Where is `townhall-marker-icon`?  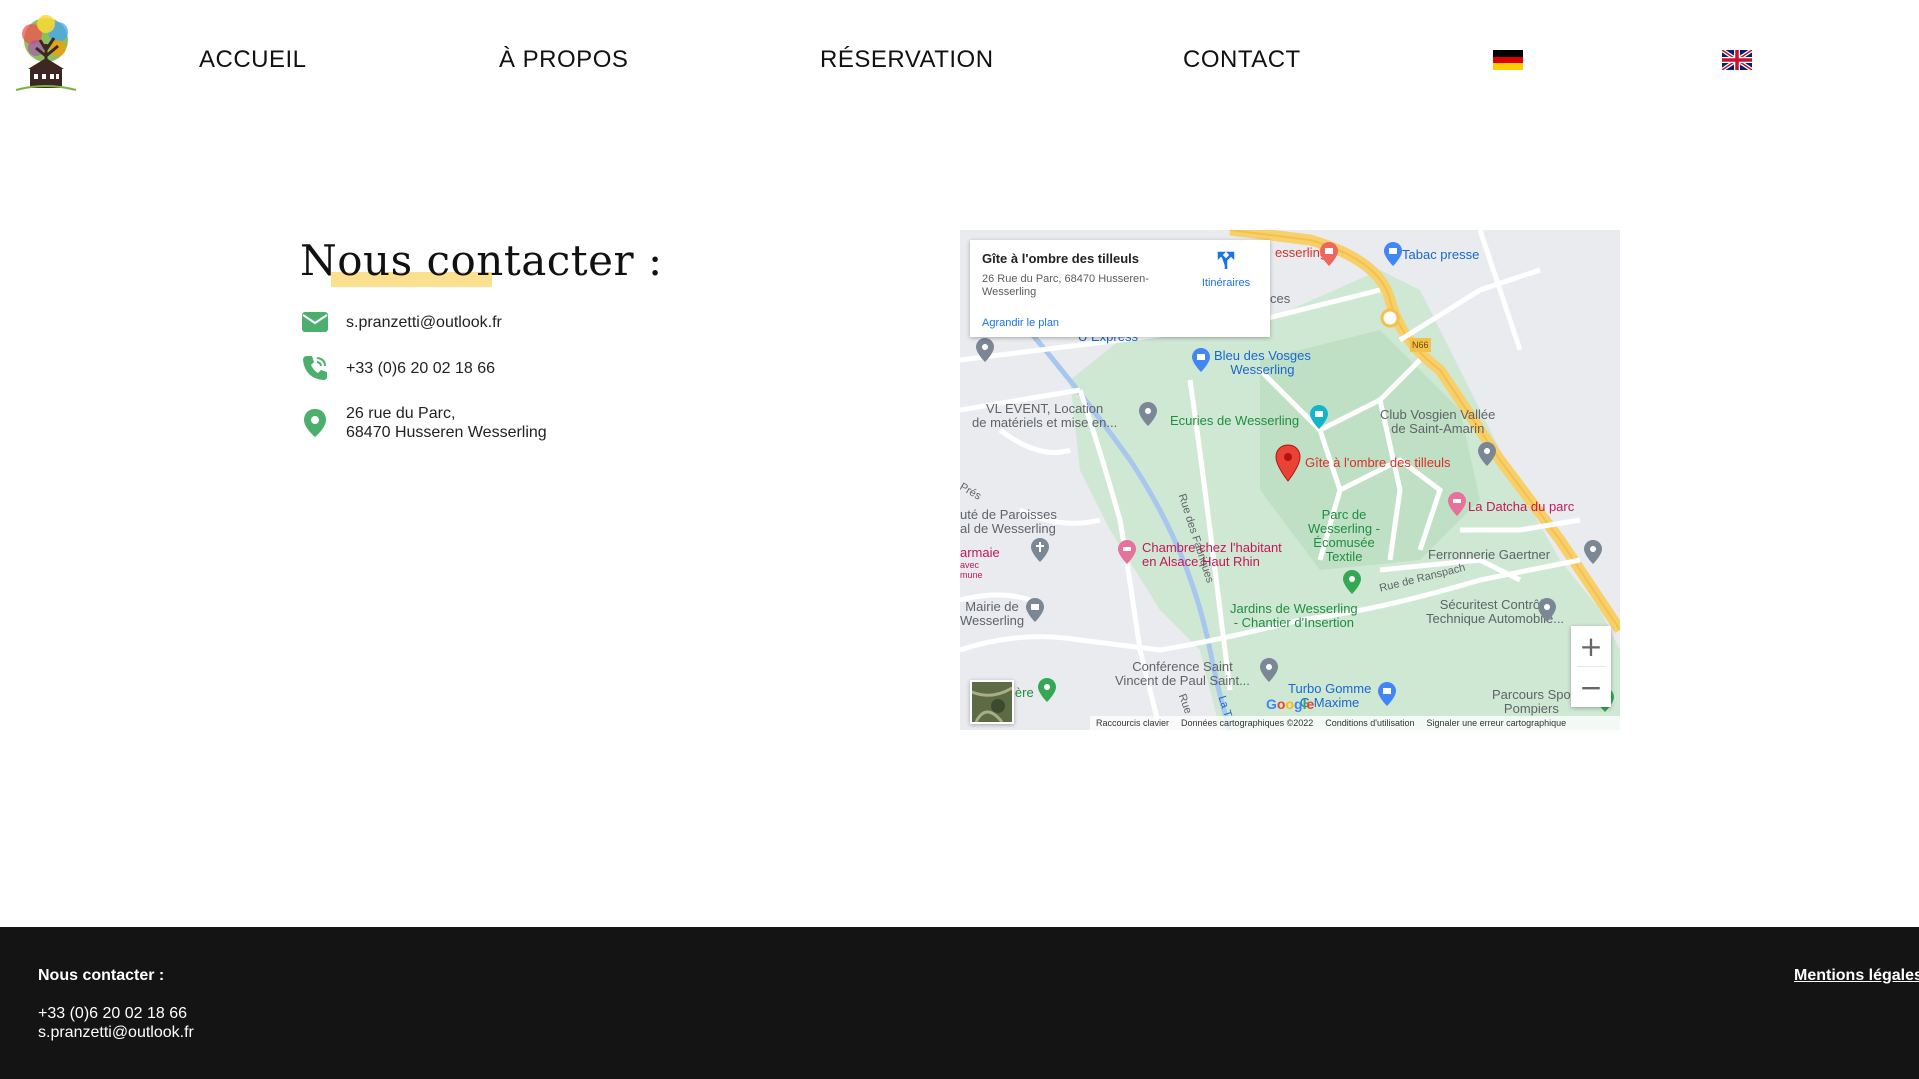 townhall-marker-icon is located at coordinates (1035, 610).